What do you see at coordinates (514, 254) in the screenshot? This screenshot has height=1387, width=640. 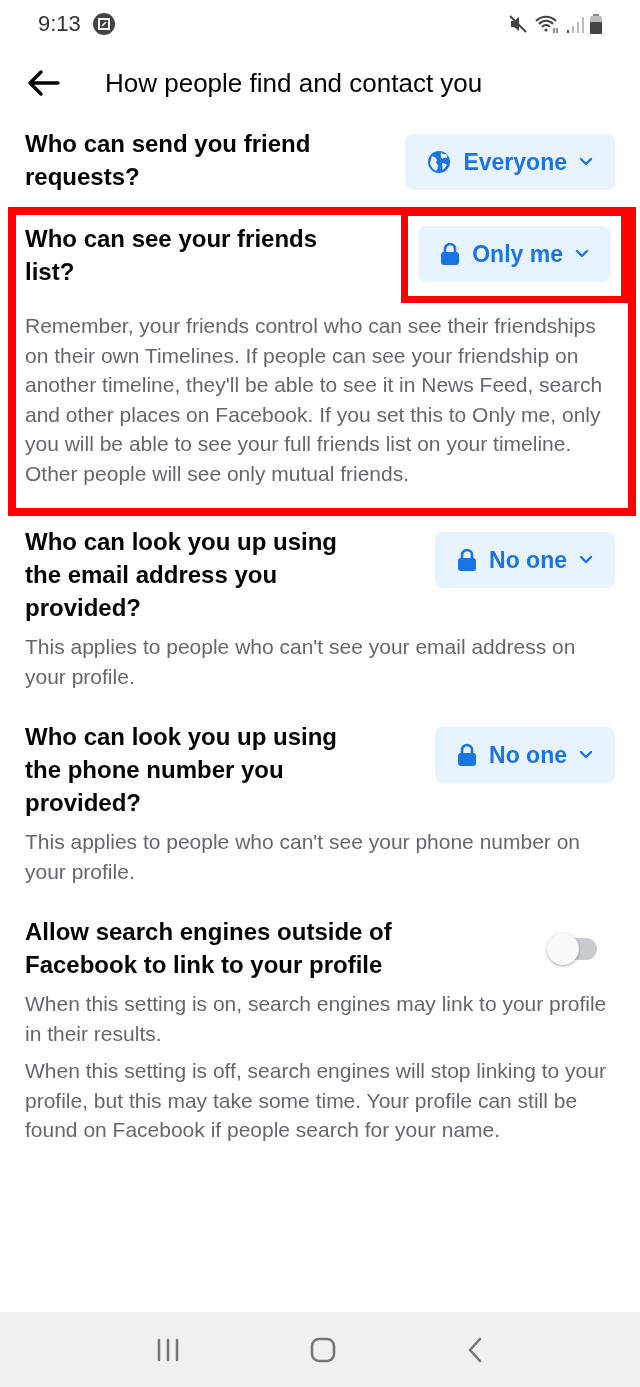 I see `audience-dropdown: Only me` at bounding box center [514, 254].